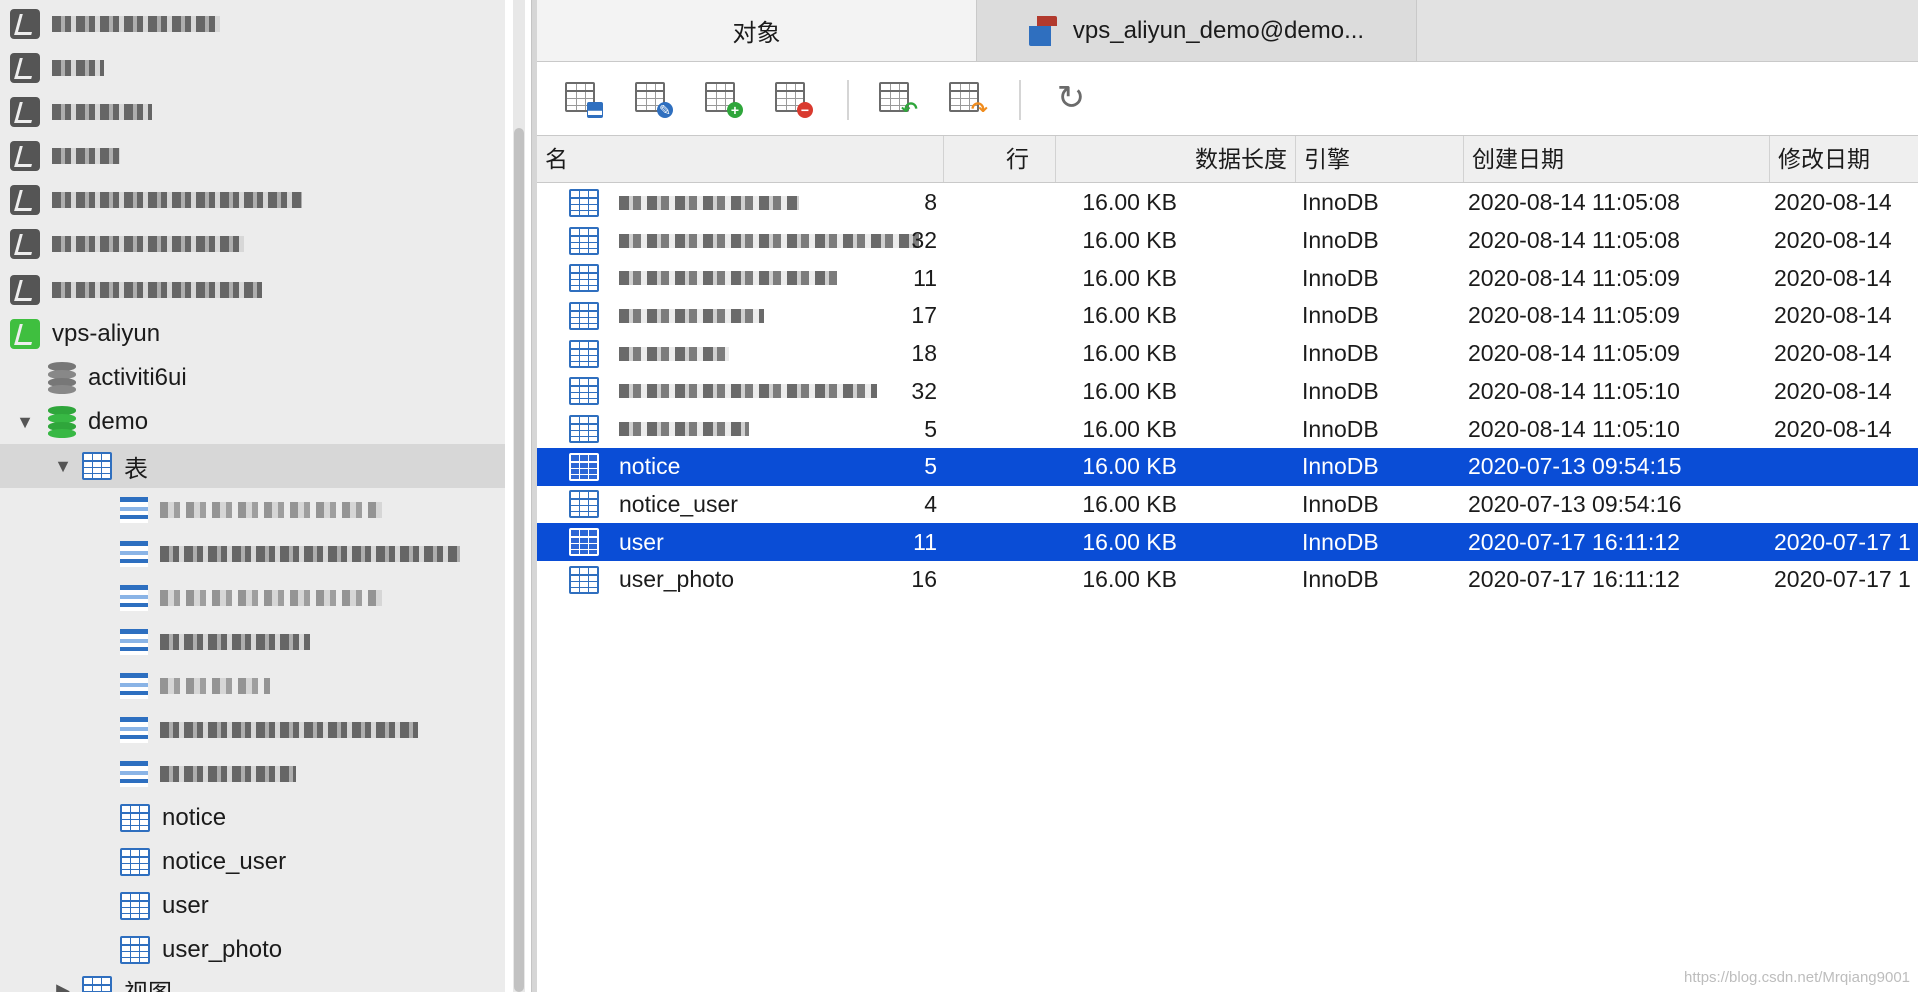 Image resolution: width=1918 pixels, height=992 pixels. I want to click on tab-objects: 对象, so click(757, 30).